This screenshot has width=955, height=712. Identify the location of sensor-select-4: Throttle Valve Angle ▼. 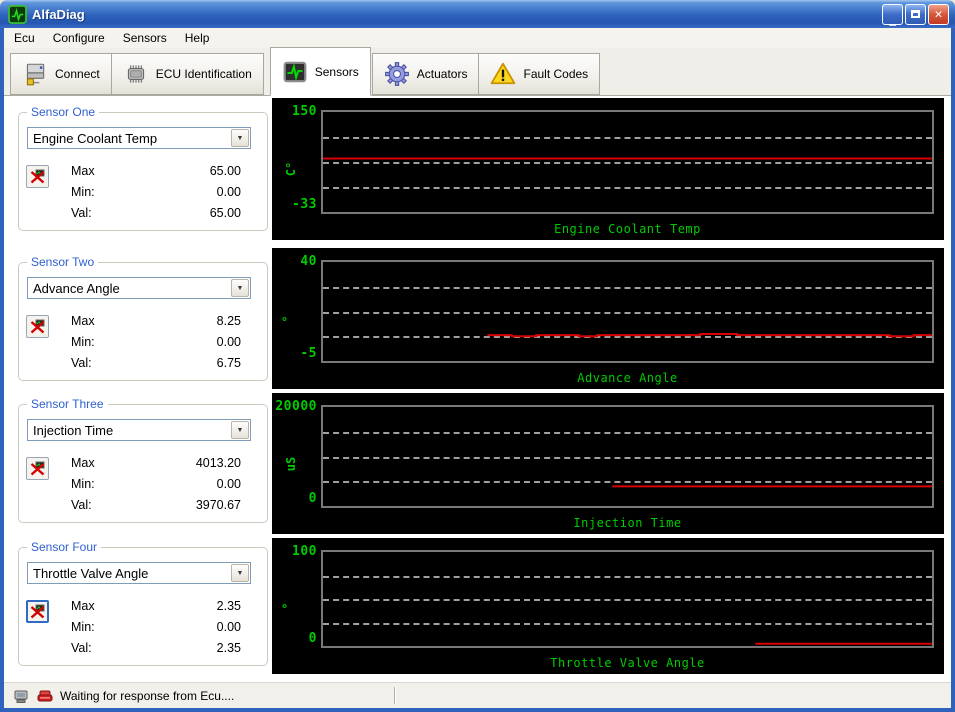
(139, 573).